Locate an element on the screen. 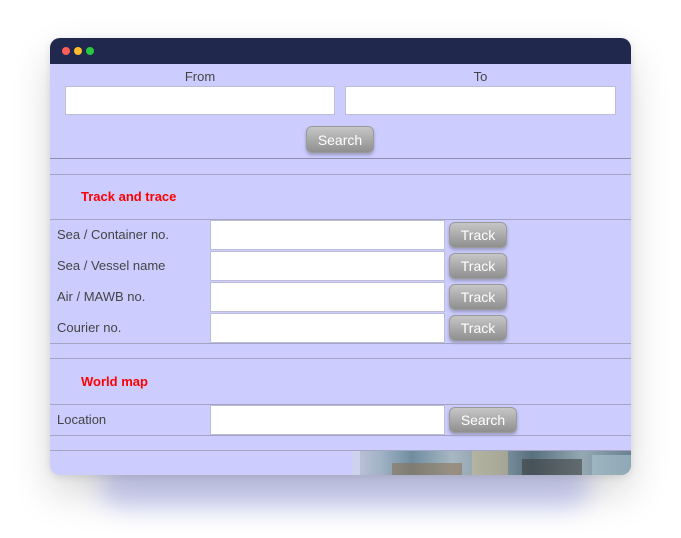 Image resolution: width=681 pixels, height=538 pixels. container-no-label: Sea / Container no. is located at coordinates (113, 234).